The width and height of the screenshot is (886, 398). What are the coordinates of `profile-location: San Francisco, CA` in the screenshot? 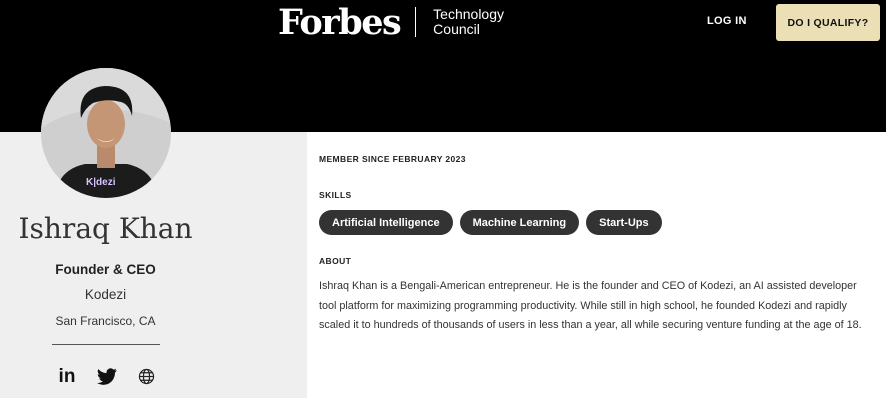 It's located at (105, 321).